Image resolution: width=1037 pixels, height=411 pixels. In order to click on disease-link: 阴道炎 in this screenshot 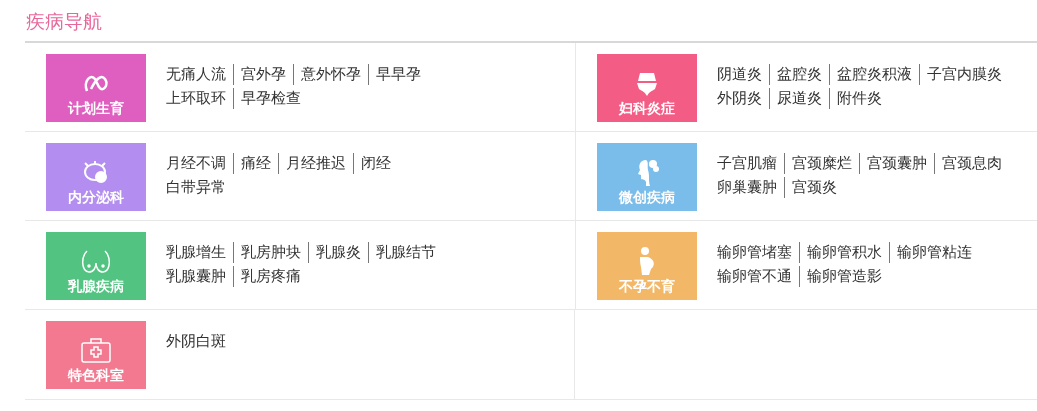, I will do `click(739, 74)`.